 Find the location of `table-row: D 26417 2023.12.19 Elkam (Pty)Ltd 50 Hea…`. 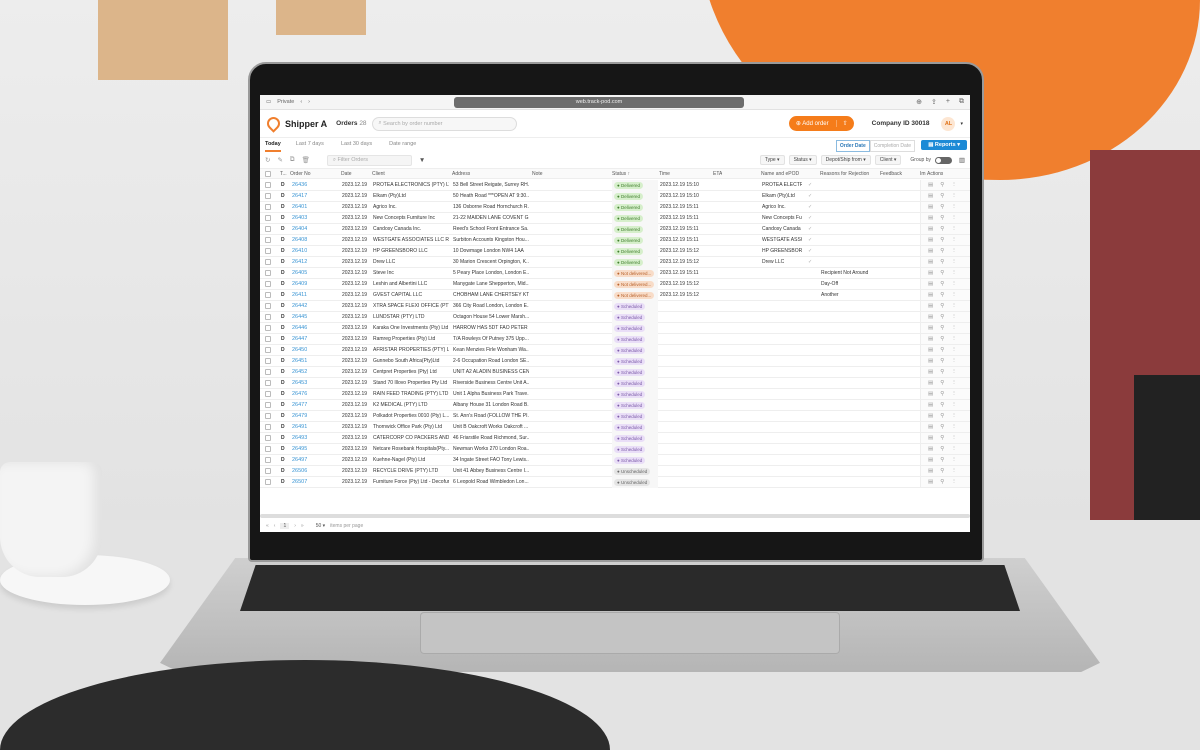

table-row: D 26417 2023.12.19 Elkam (Pty)Ltd 50 Hea… is located at coordinates (615, 196).